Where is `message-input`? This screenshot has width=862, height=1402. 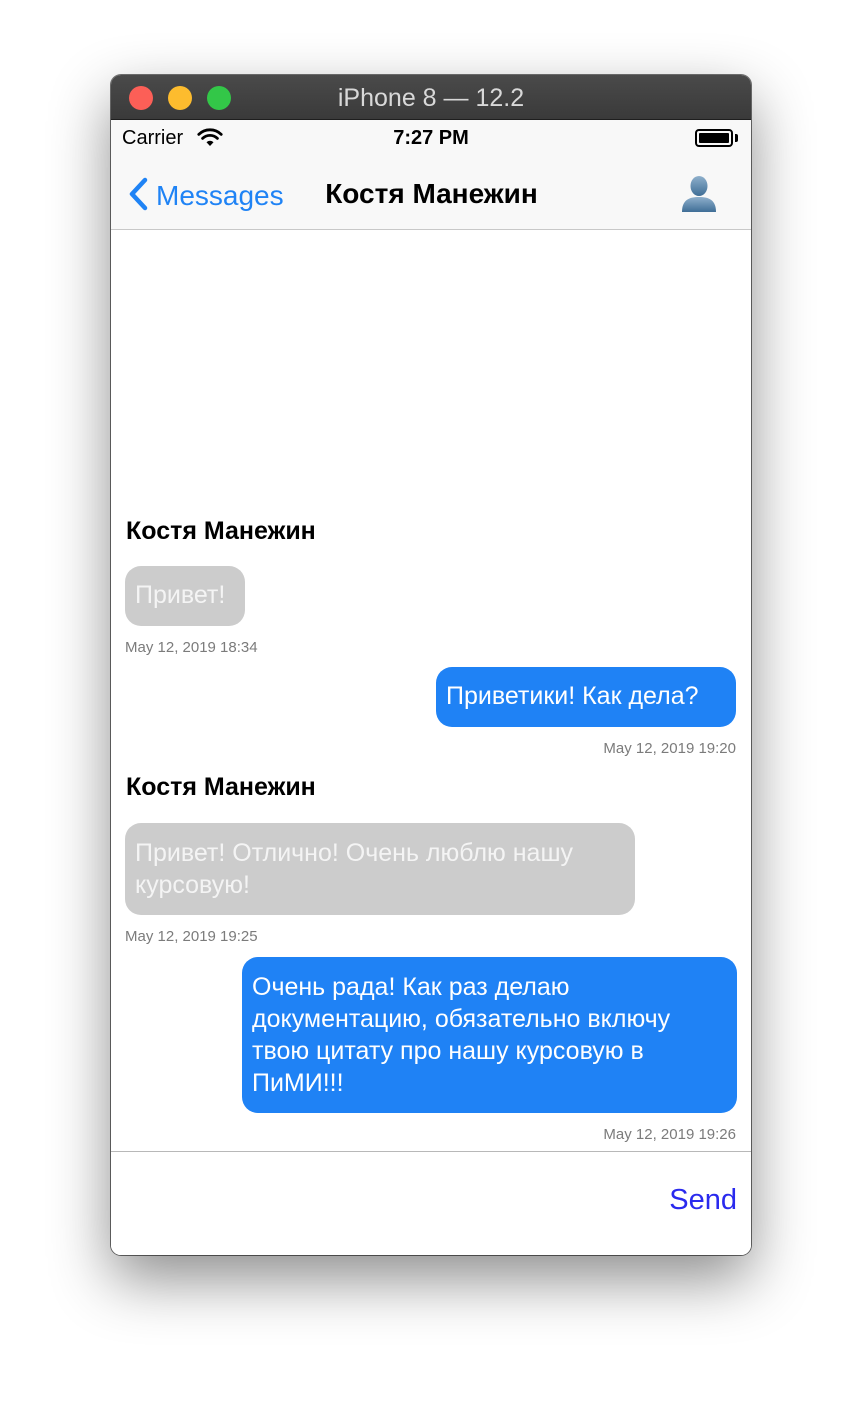 message-input is located at coordinates (383, 1201).